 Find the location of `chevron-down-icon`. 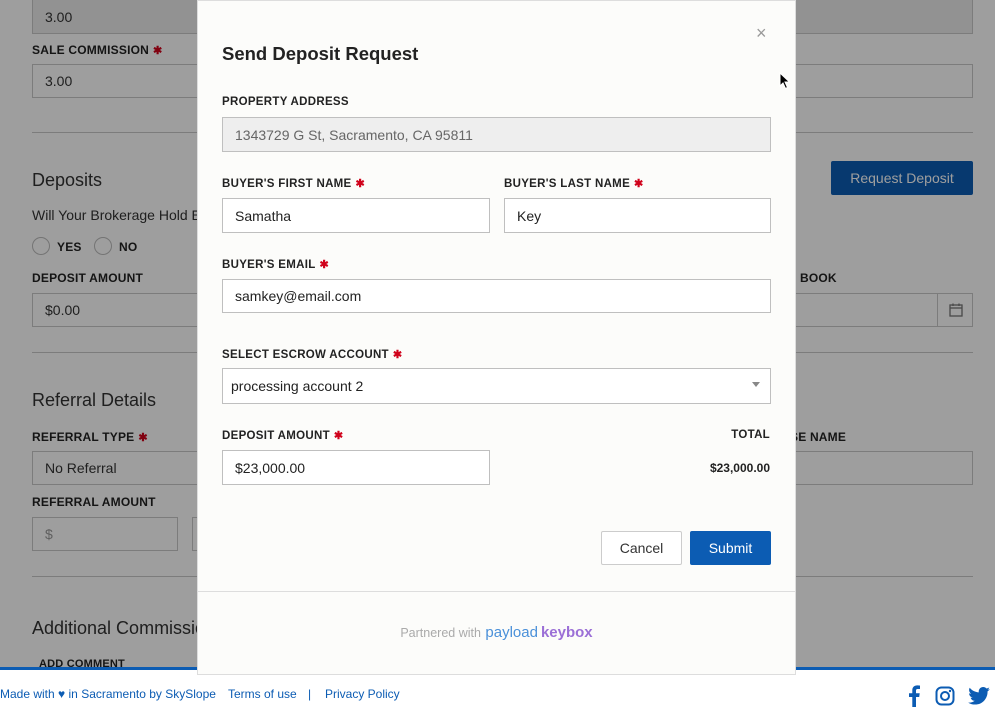

chevron-down-icon is located at coordinates (756, 384).